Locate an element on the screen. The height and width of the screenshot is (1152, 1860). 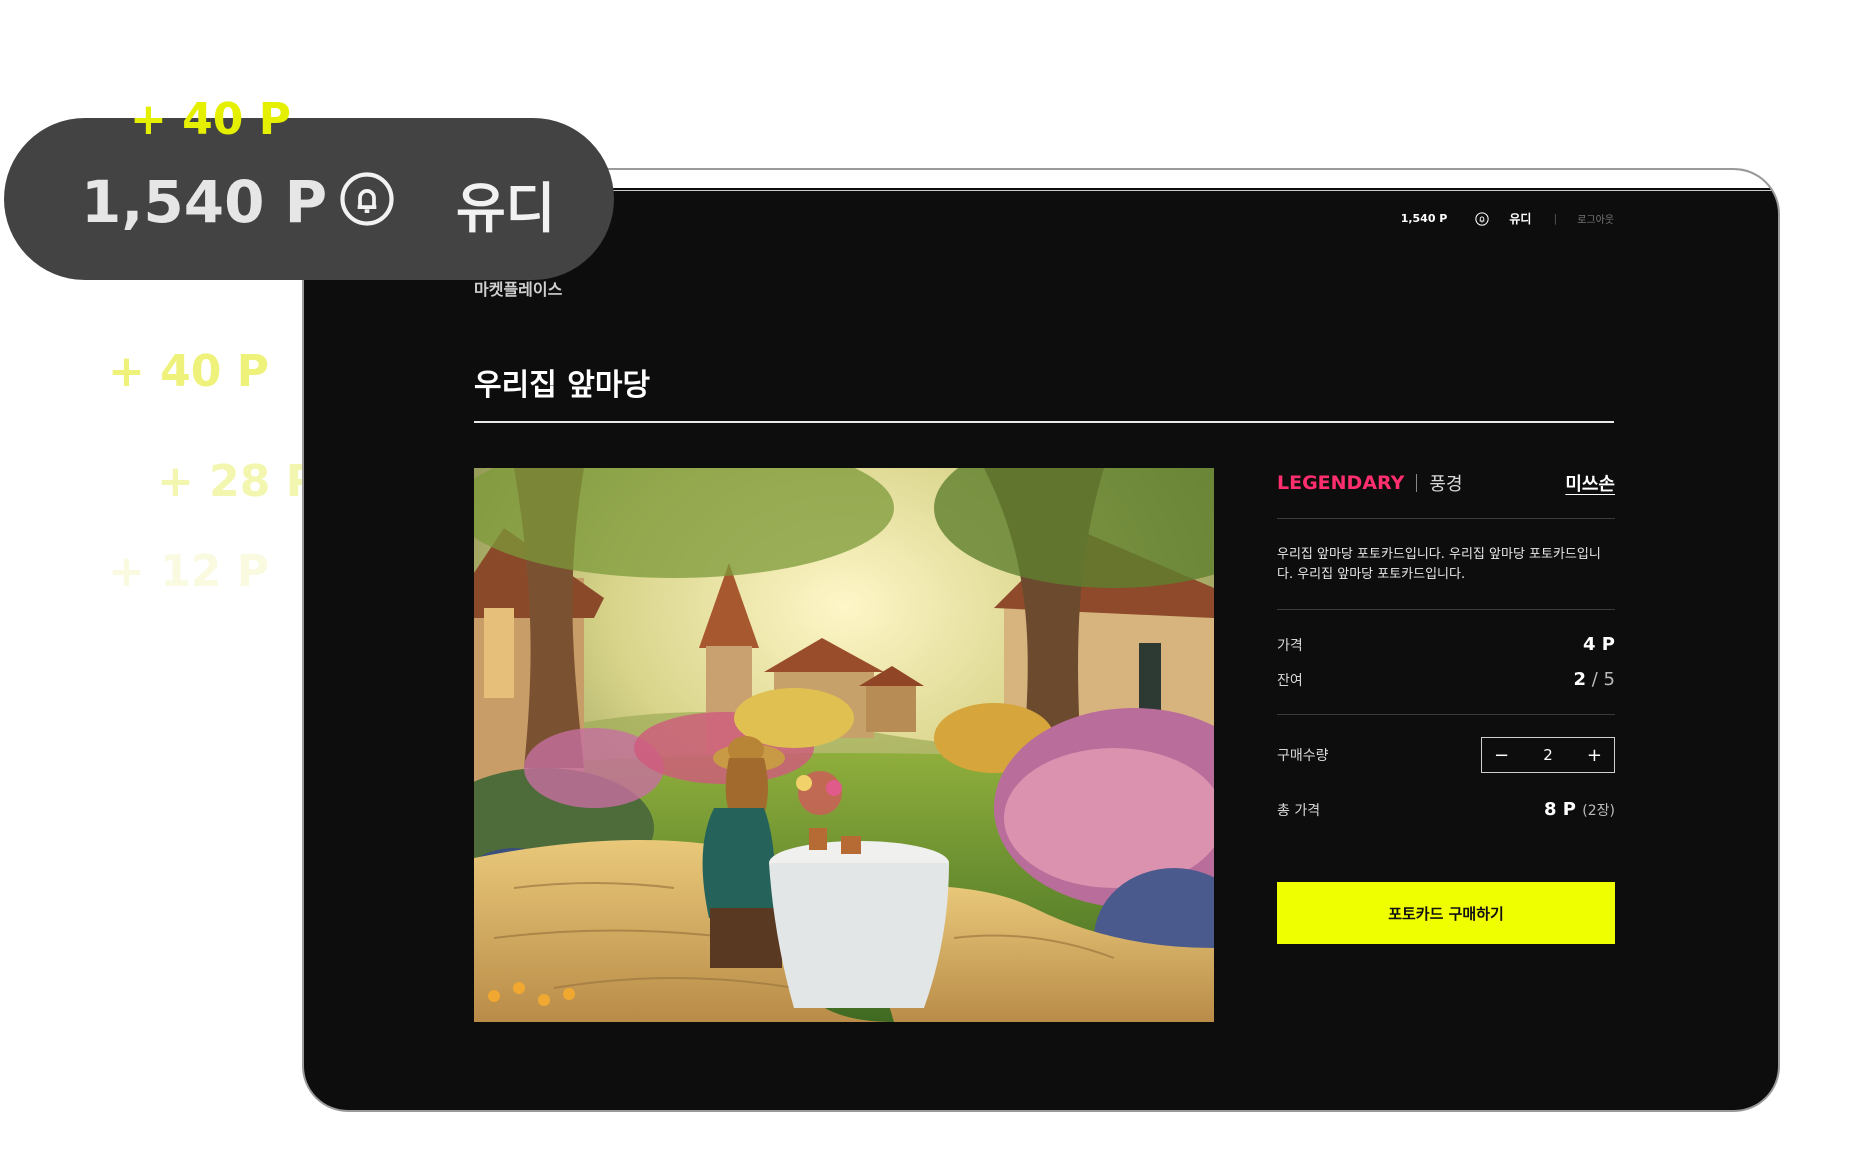
buy-button: 포토카드 구매하기 is located at coordinates (1446, 913).